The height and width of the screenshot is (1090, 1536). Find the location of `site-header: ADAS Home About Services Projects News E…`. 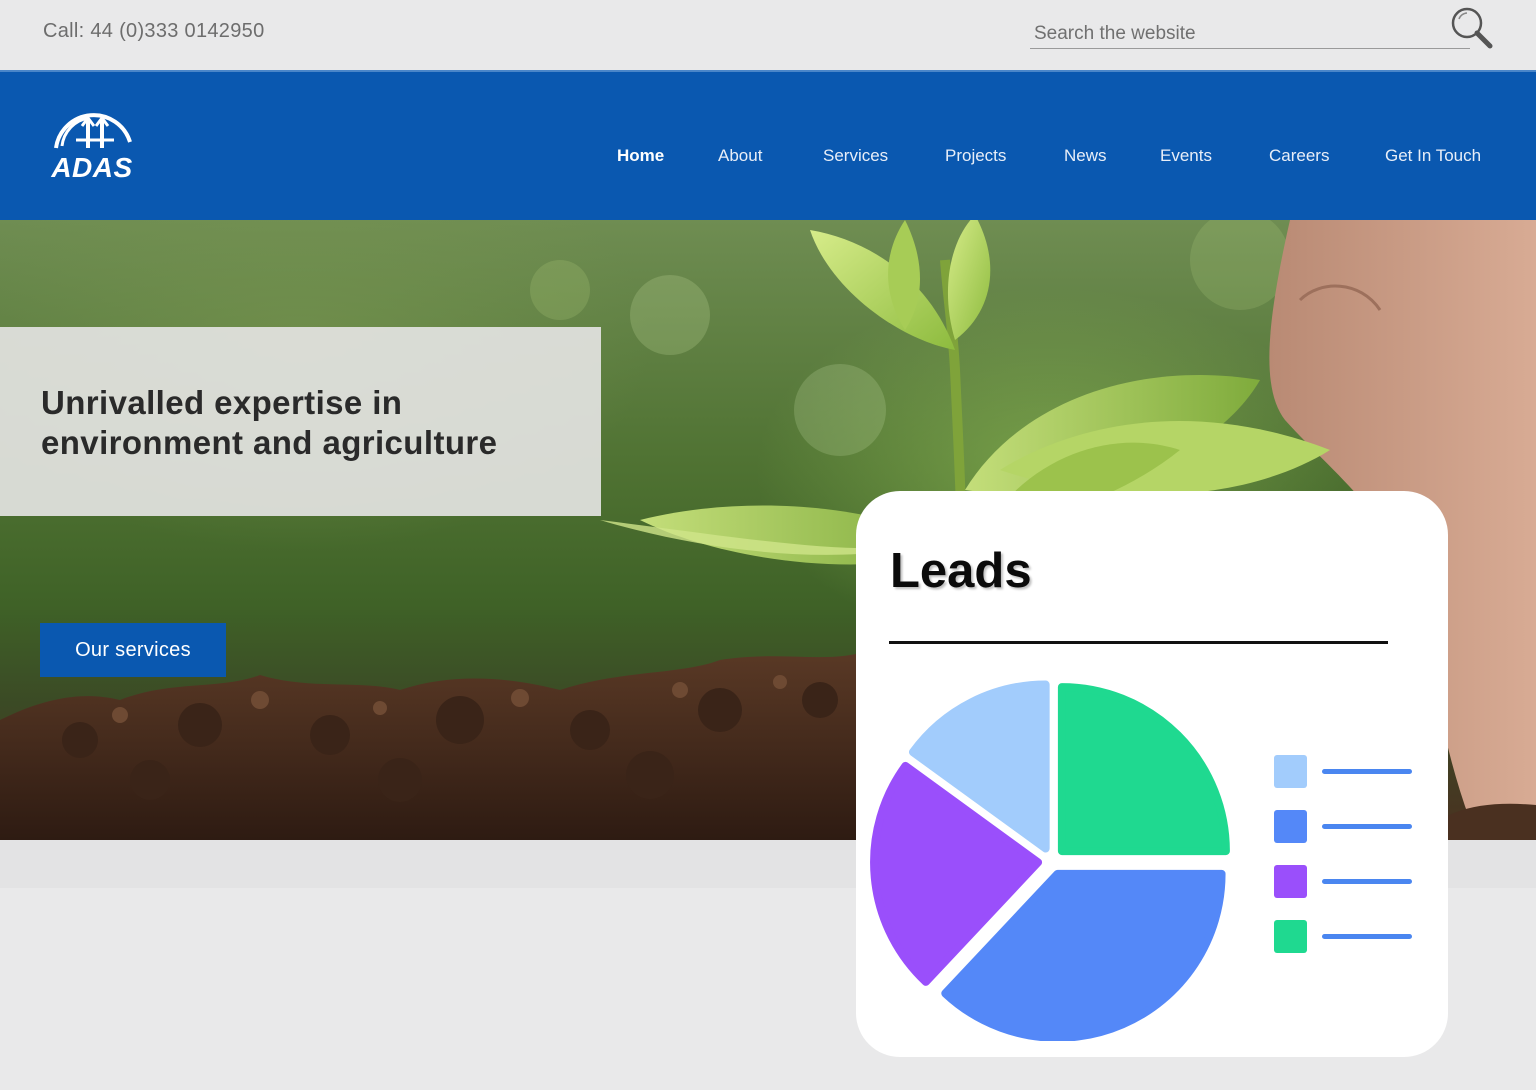

site-header: ADAS Home About Services Projects News E… is located at coordinates (768, 146).